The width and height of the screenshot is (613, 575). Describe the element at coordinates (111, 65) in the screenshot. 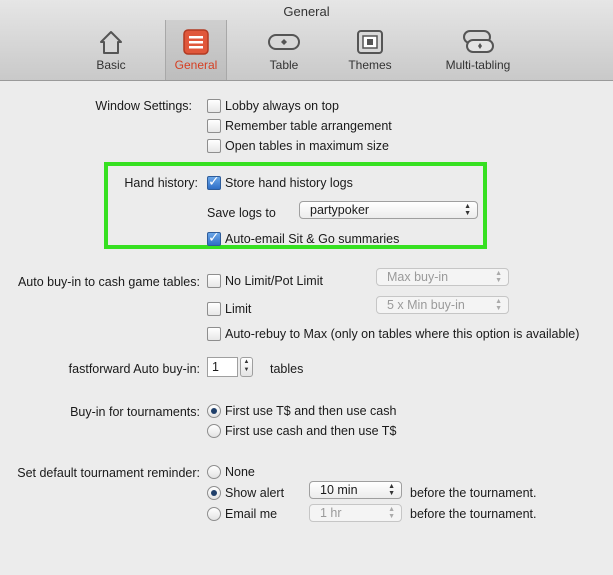

I see `toolbar-label: Basic` at that location.